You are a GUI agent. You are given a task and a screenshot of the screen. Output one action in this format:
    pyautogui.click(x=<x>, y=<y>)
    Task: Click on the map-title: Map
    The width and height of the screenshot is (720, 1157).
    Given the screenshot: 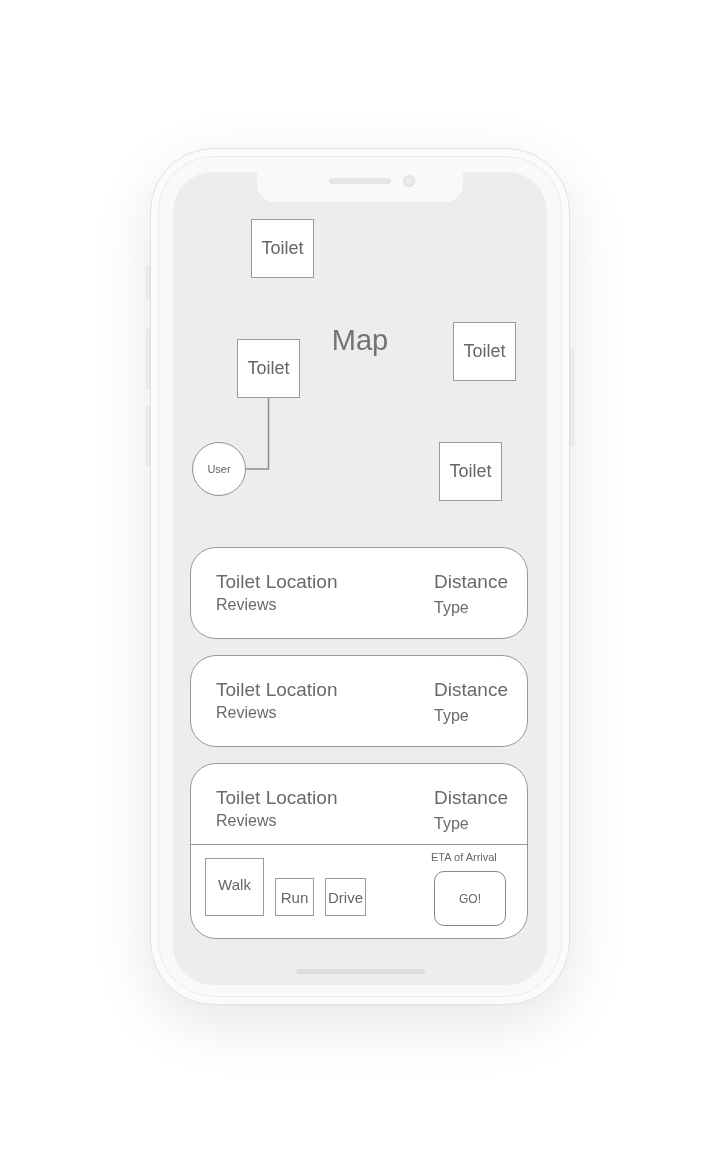 What is the action you would take?
    pyautogui.click(x=360, y=340)
    